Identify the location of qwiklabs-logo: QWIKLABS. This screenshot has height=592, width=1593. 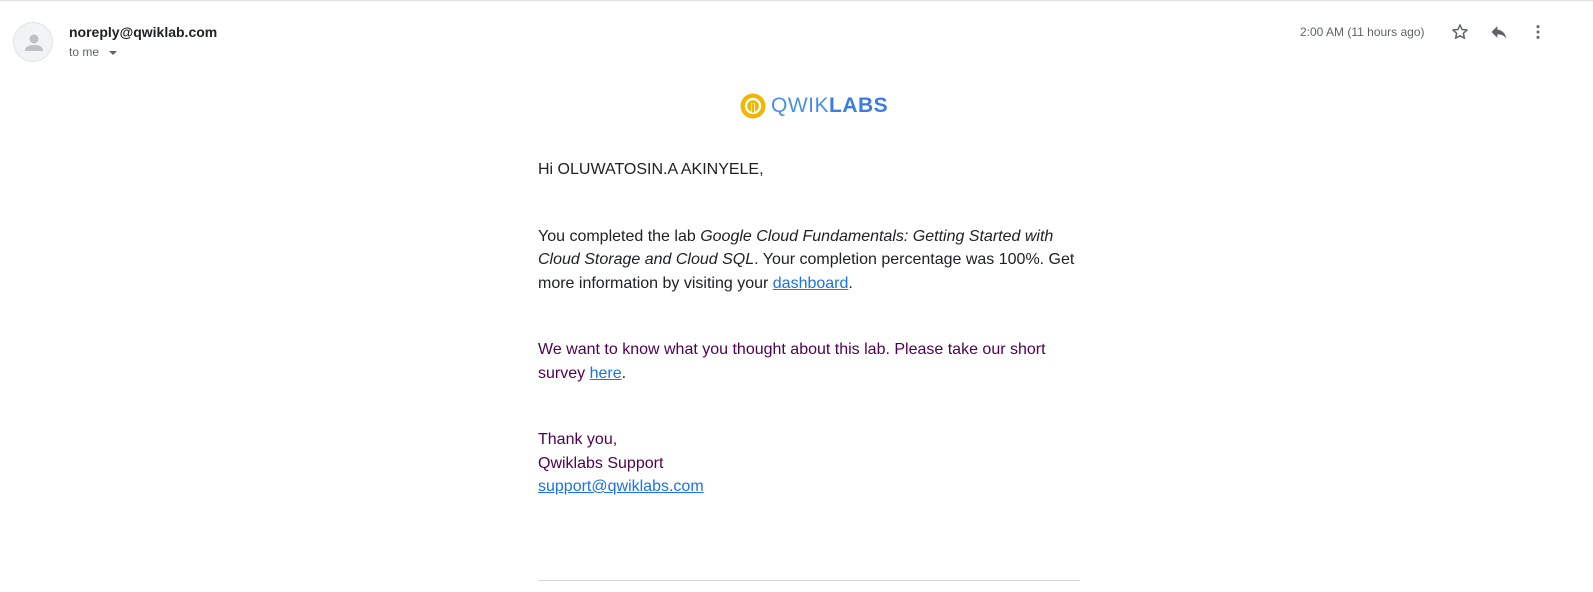
(813, 106).